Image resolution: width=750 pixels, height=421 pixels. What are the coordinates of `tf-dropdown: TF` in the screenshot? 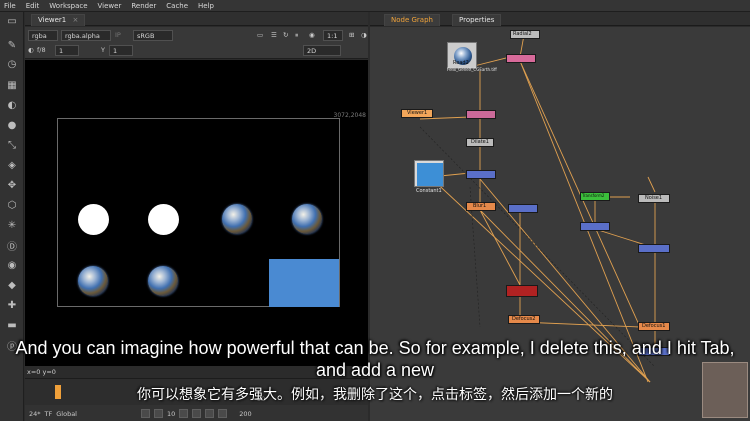 It's located at (49, 414).